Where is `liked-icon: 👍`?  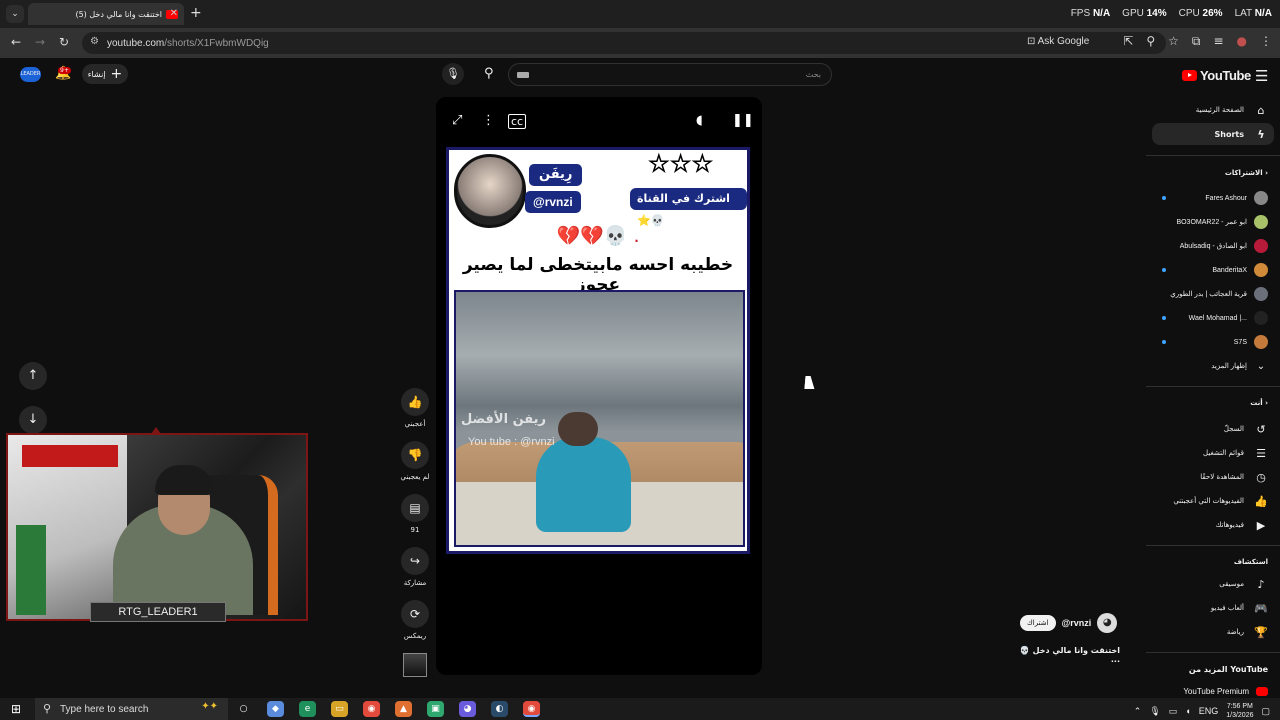 liked-icon: 👍 is located at coordinates (1261, 501).